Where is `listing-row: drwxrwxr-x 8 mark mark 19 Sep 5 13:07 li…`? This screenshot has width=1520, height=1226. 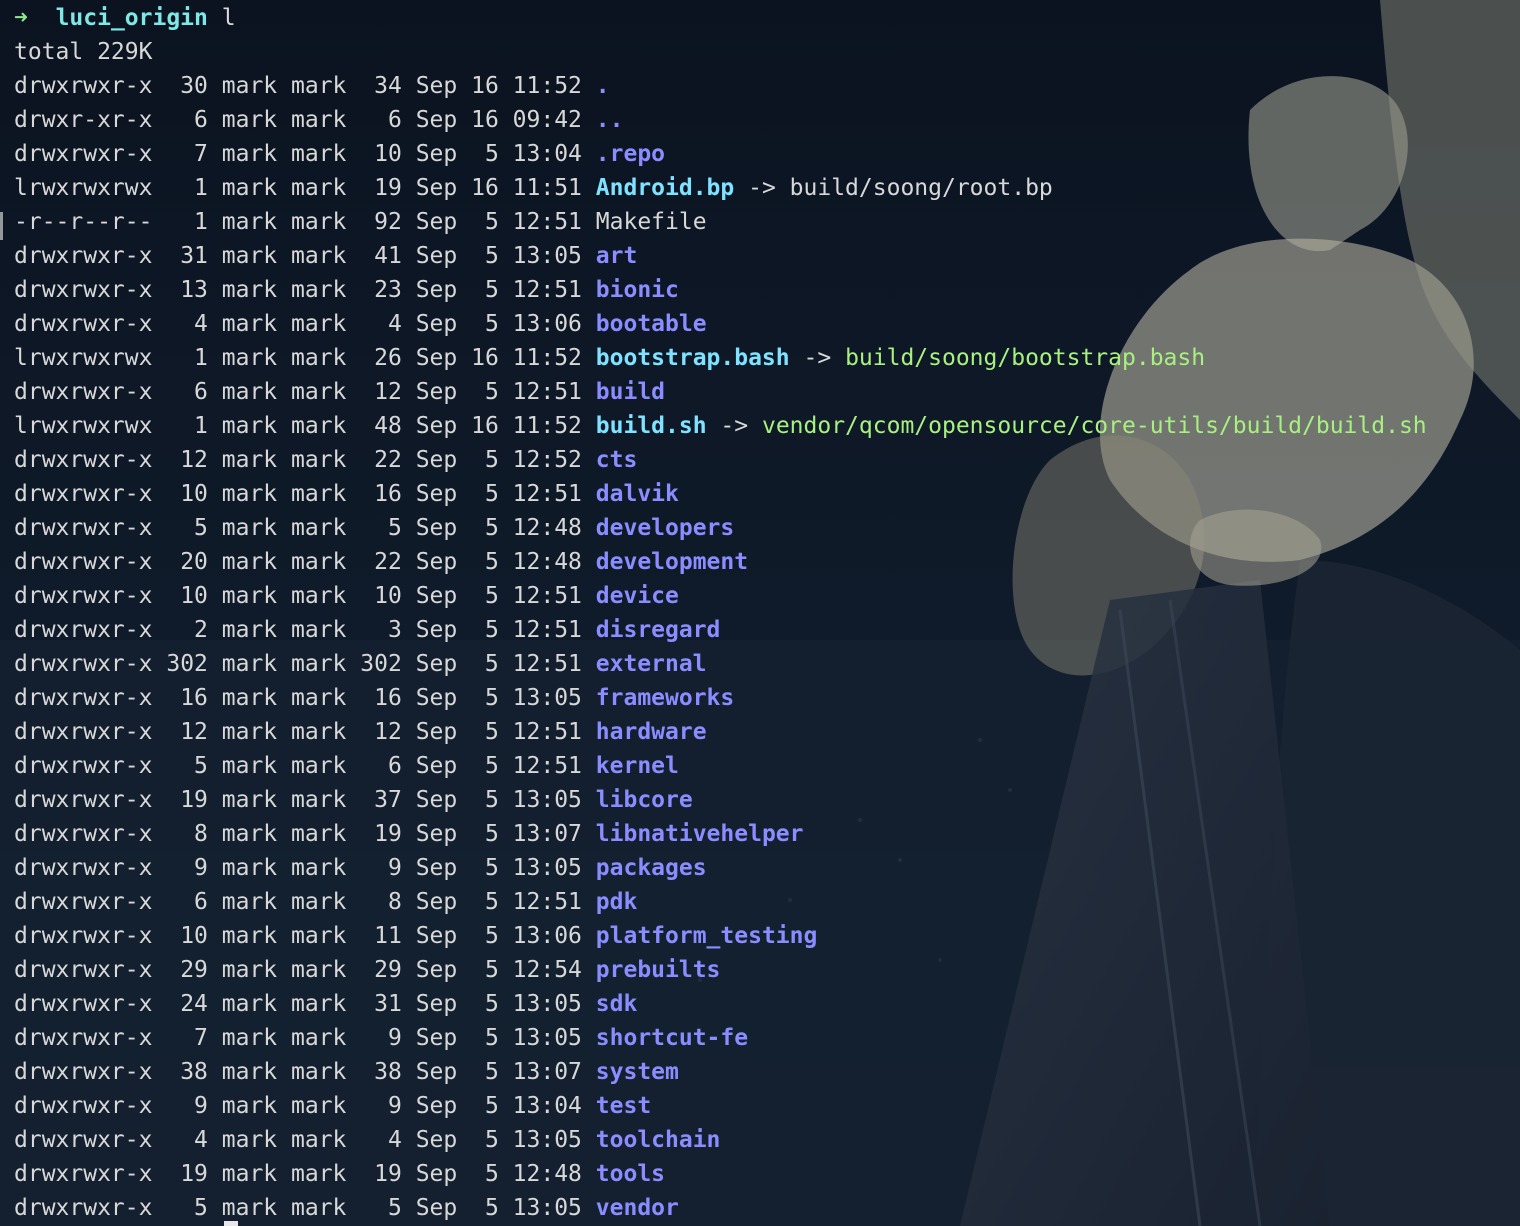
listing-row: drwxrwxr-x 8 mark mark 19 Sep 5 13:07 li… is located at coordinates (720, 834).